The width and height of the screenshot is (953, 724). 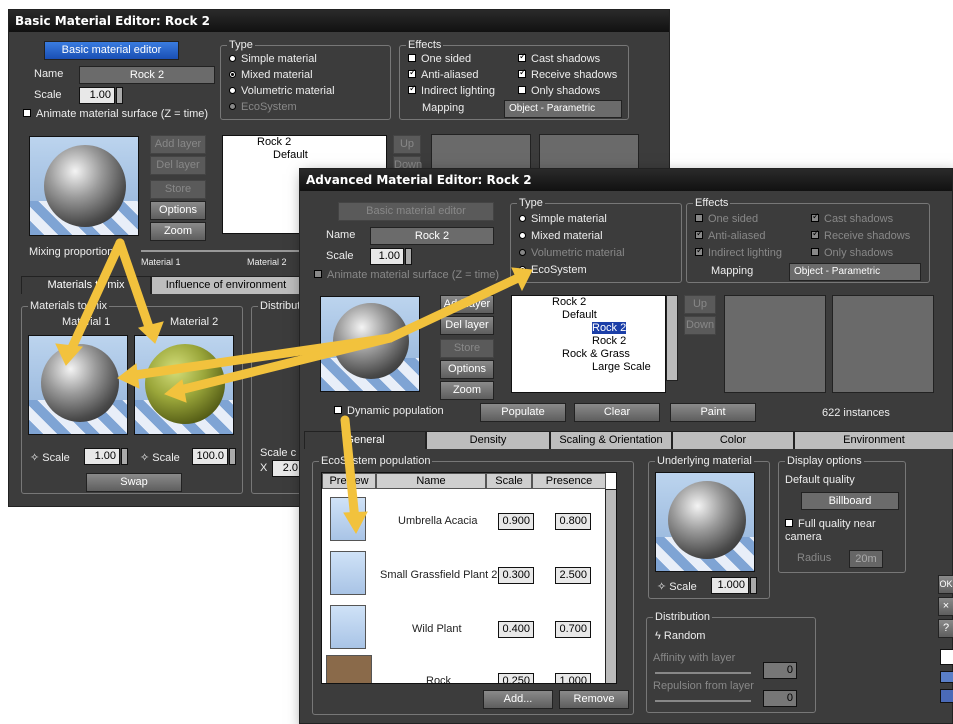 What do you see at coordinates (611, 440) in the screenshot?
I see `tab-scaling-orientation: Scaling & Orientation` at bounding box center [611, 440].